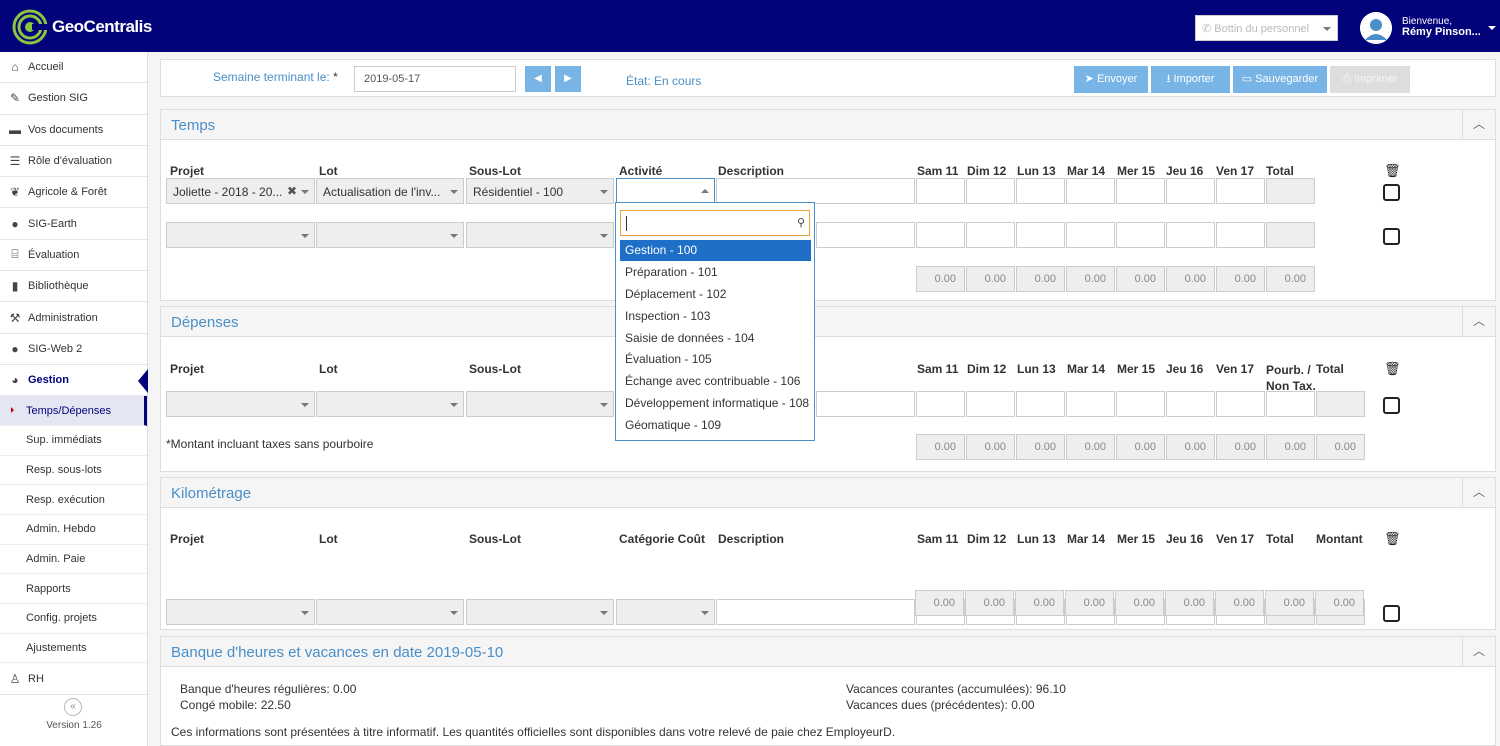 Image resolution: width=1500 pixels, height=746 pixels. What do you see at coordinates (73, 224) in the screenshot?
I see `sidebar-item-sig-earth: ● SIG-Earth` at bounding box center [73, 224].